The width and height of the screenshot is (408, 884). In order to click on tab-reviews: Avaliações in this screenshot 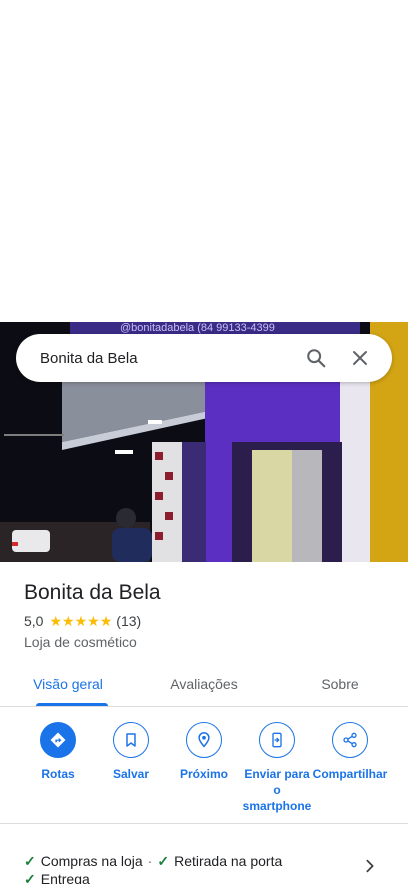, I will do `click(204, 684)`.